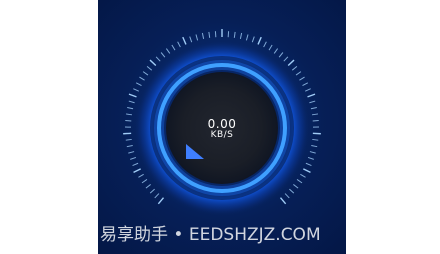 This screenshot has height=254, width=440. Describe the element at coordinates (222, 135) in the screenshot. I see `speed-unit: KB/S` at that location.